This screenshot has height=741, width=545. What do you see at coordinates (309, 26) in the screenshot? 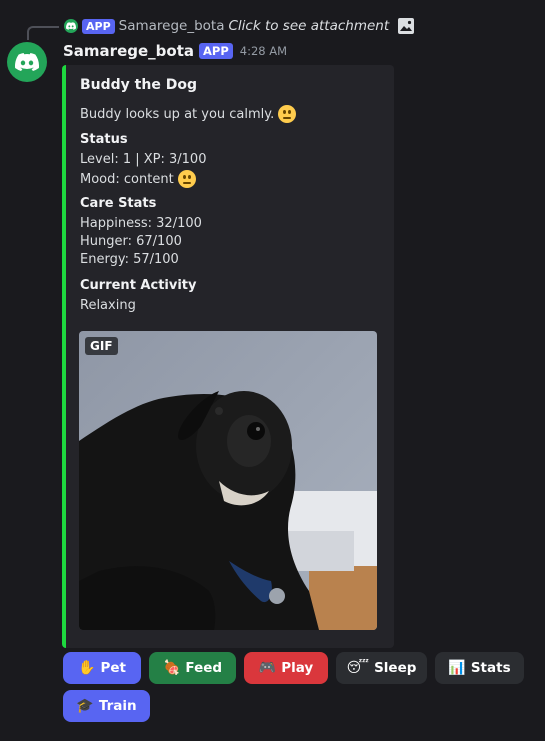
I see `reply-text: Click to see attachment` at bounding box center [309, 26].